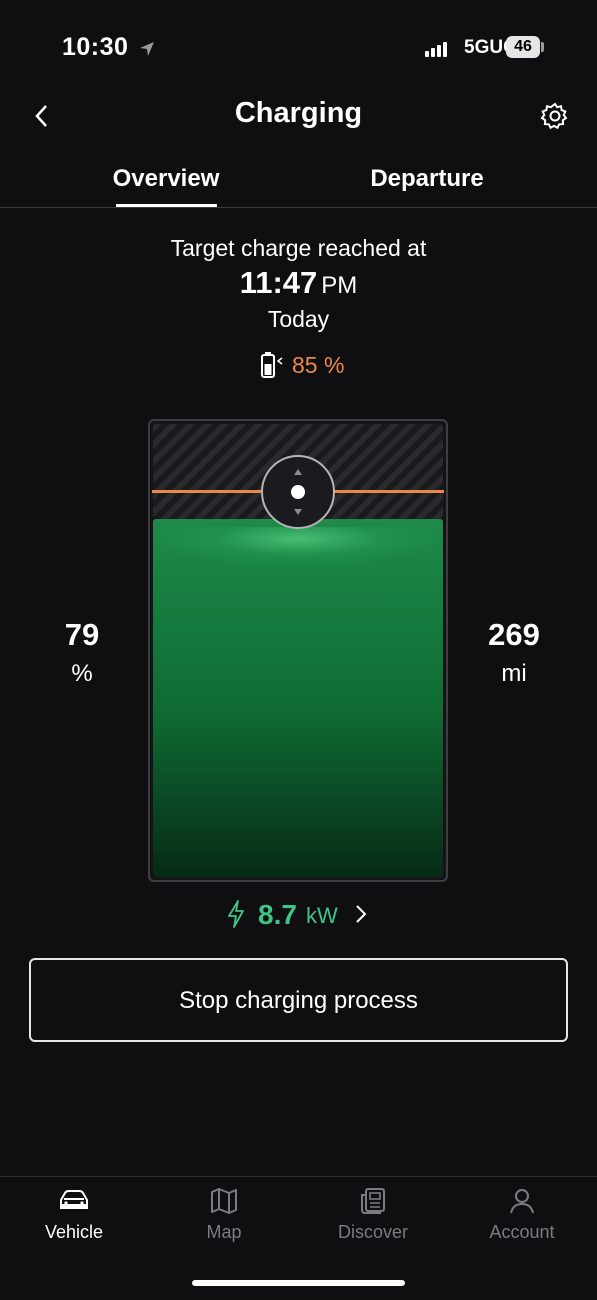 The width and height of the screenshot is (597, 1300). Describe the element at coordinates (278, 282) in the screenshot. I see `target-time-value: 11:47` at that location.